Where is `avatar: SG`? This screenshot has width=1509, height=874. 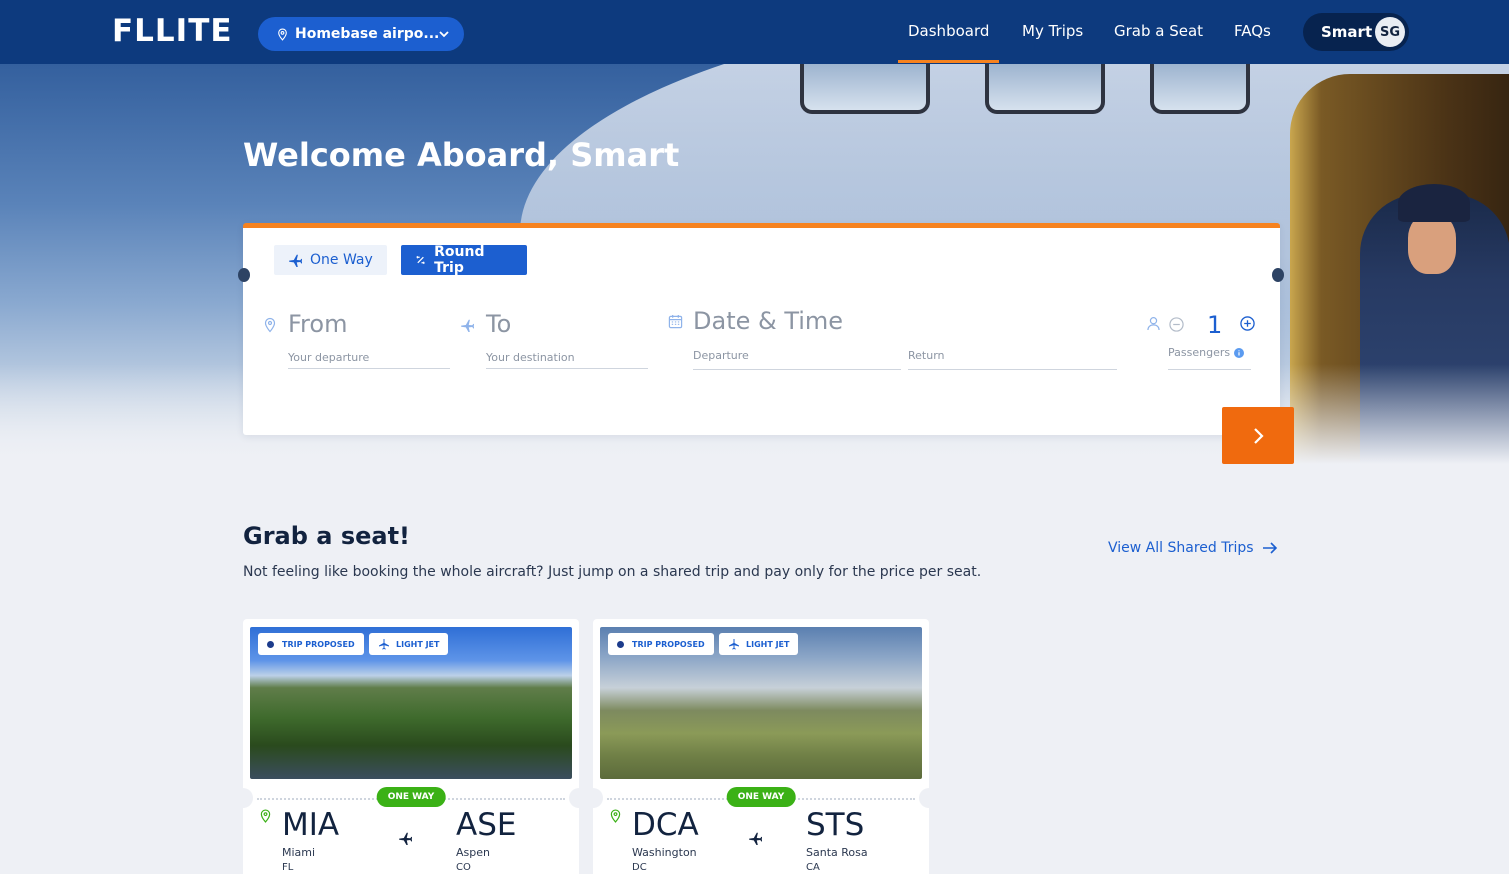
avatar: SG is located at coordinates (1390, 32).